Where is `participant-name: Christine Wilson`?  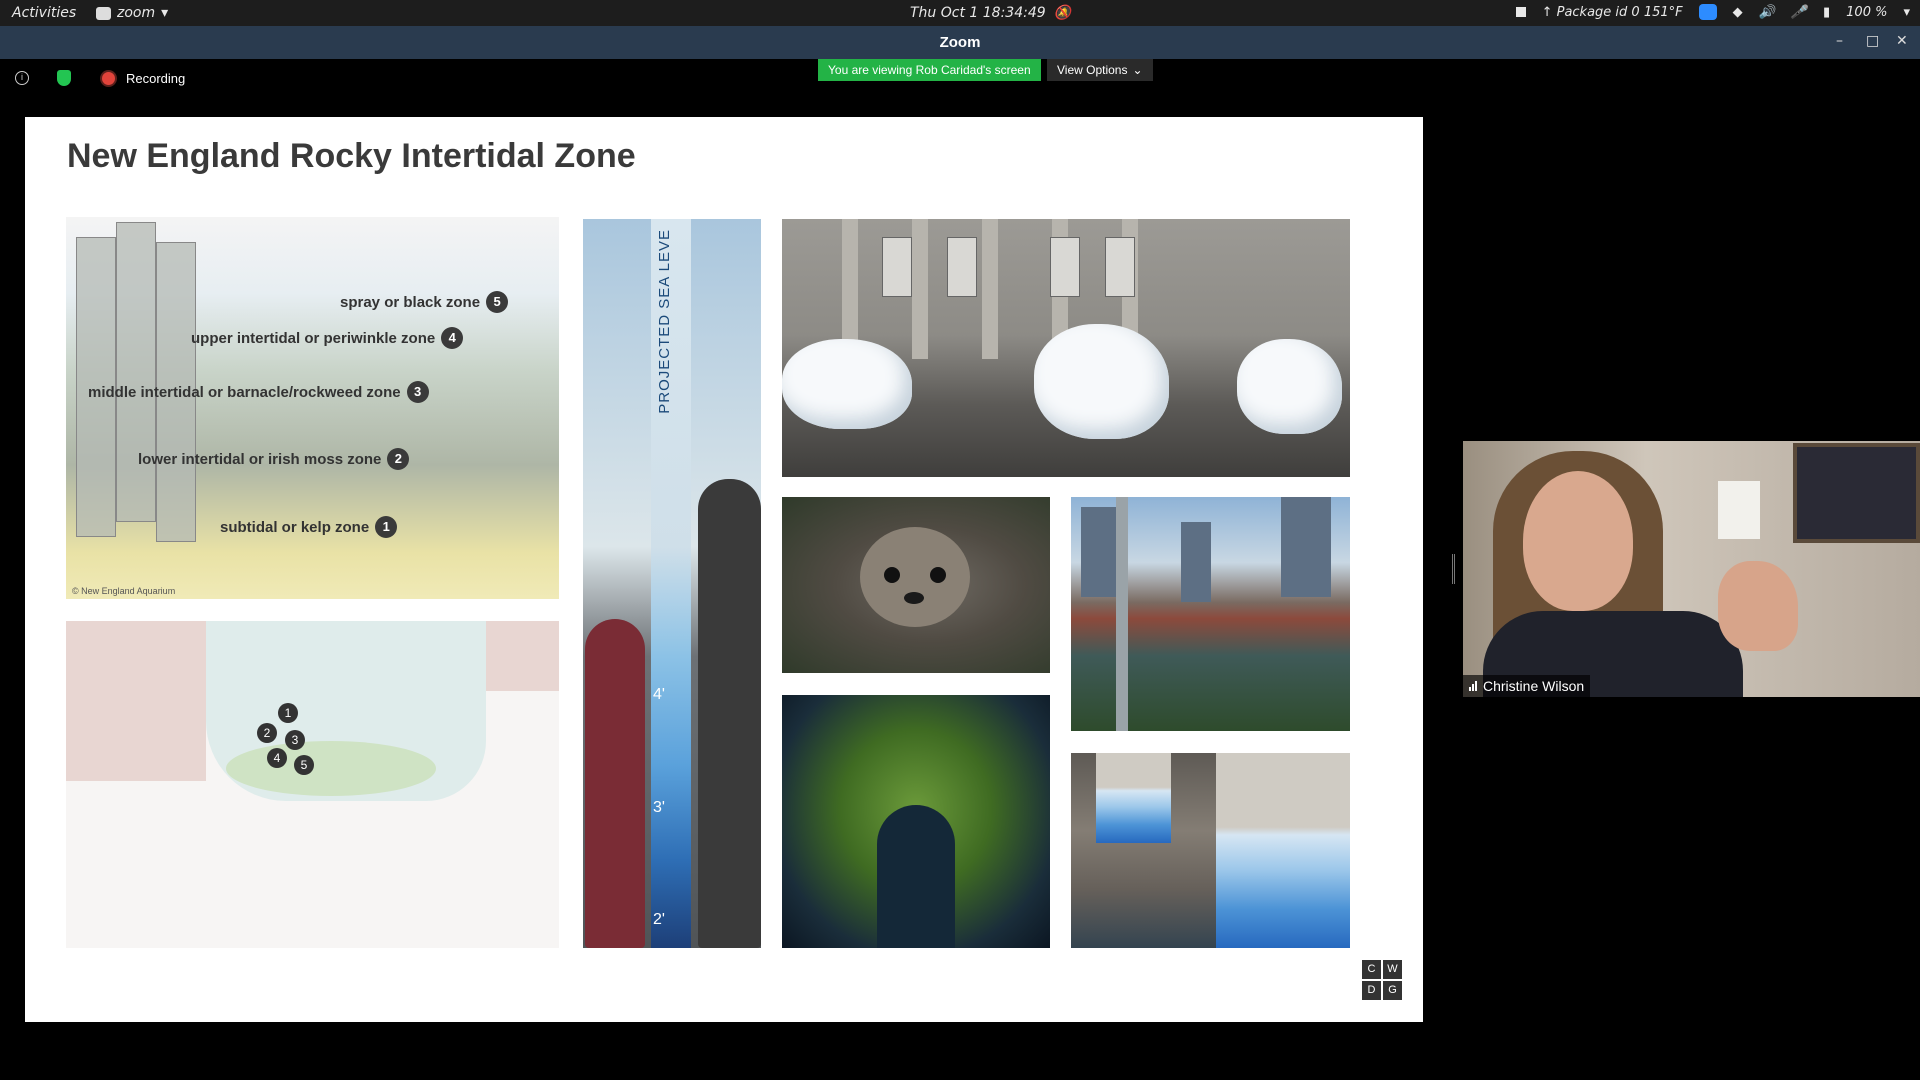 participant-name: Christine Wilson is located at coordinates (1534, 686).